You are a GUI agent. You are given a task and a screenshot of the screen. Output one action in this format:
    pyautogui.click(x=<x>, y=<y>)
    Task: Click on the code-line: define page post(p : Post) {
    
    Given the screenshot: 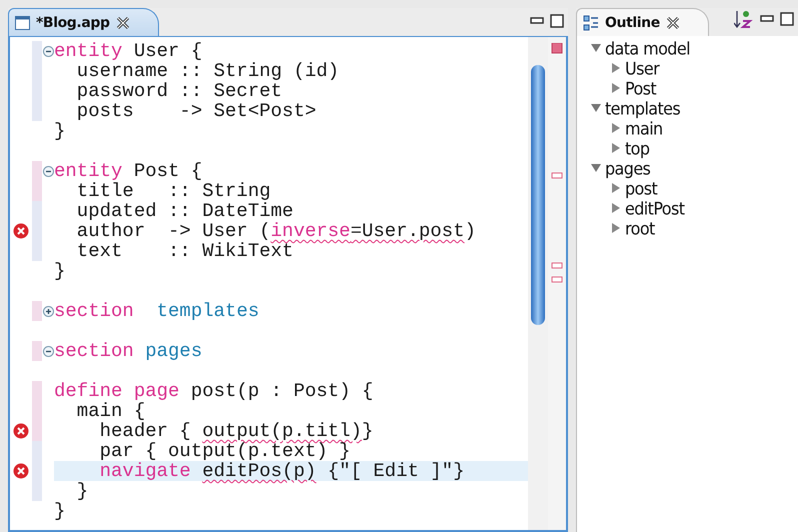 What is the action you would take?
    pyautogui.click(x=214, y=390)
    